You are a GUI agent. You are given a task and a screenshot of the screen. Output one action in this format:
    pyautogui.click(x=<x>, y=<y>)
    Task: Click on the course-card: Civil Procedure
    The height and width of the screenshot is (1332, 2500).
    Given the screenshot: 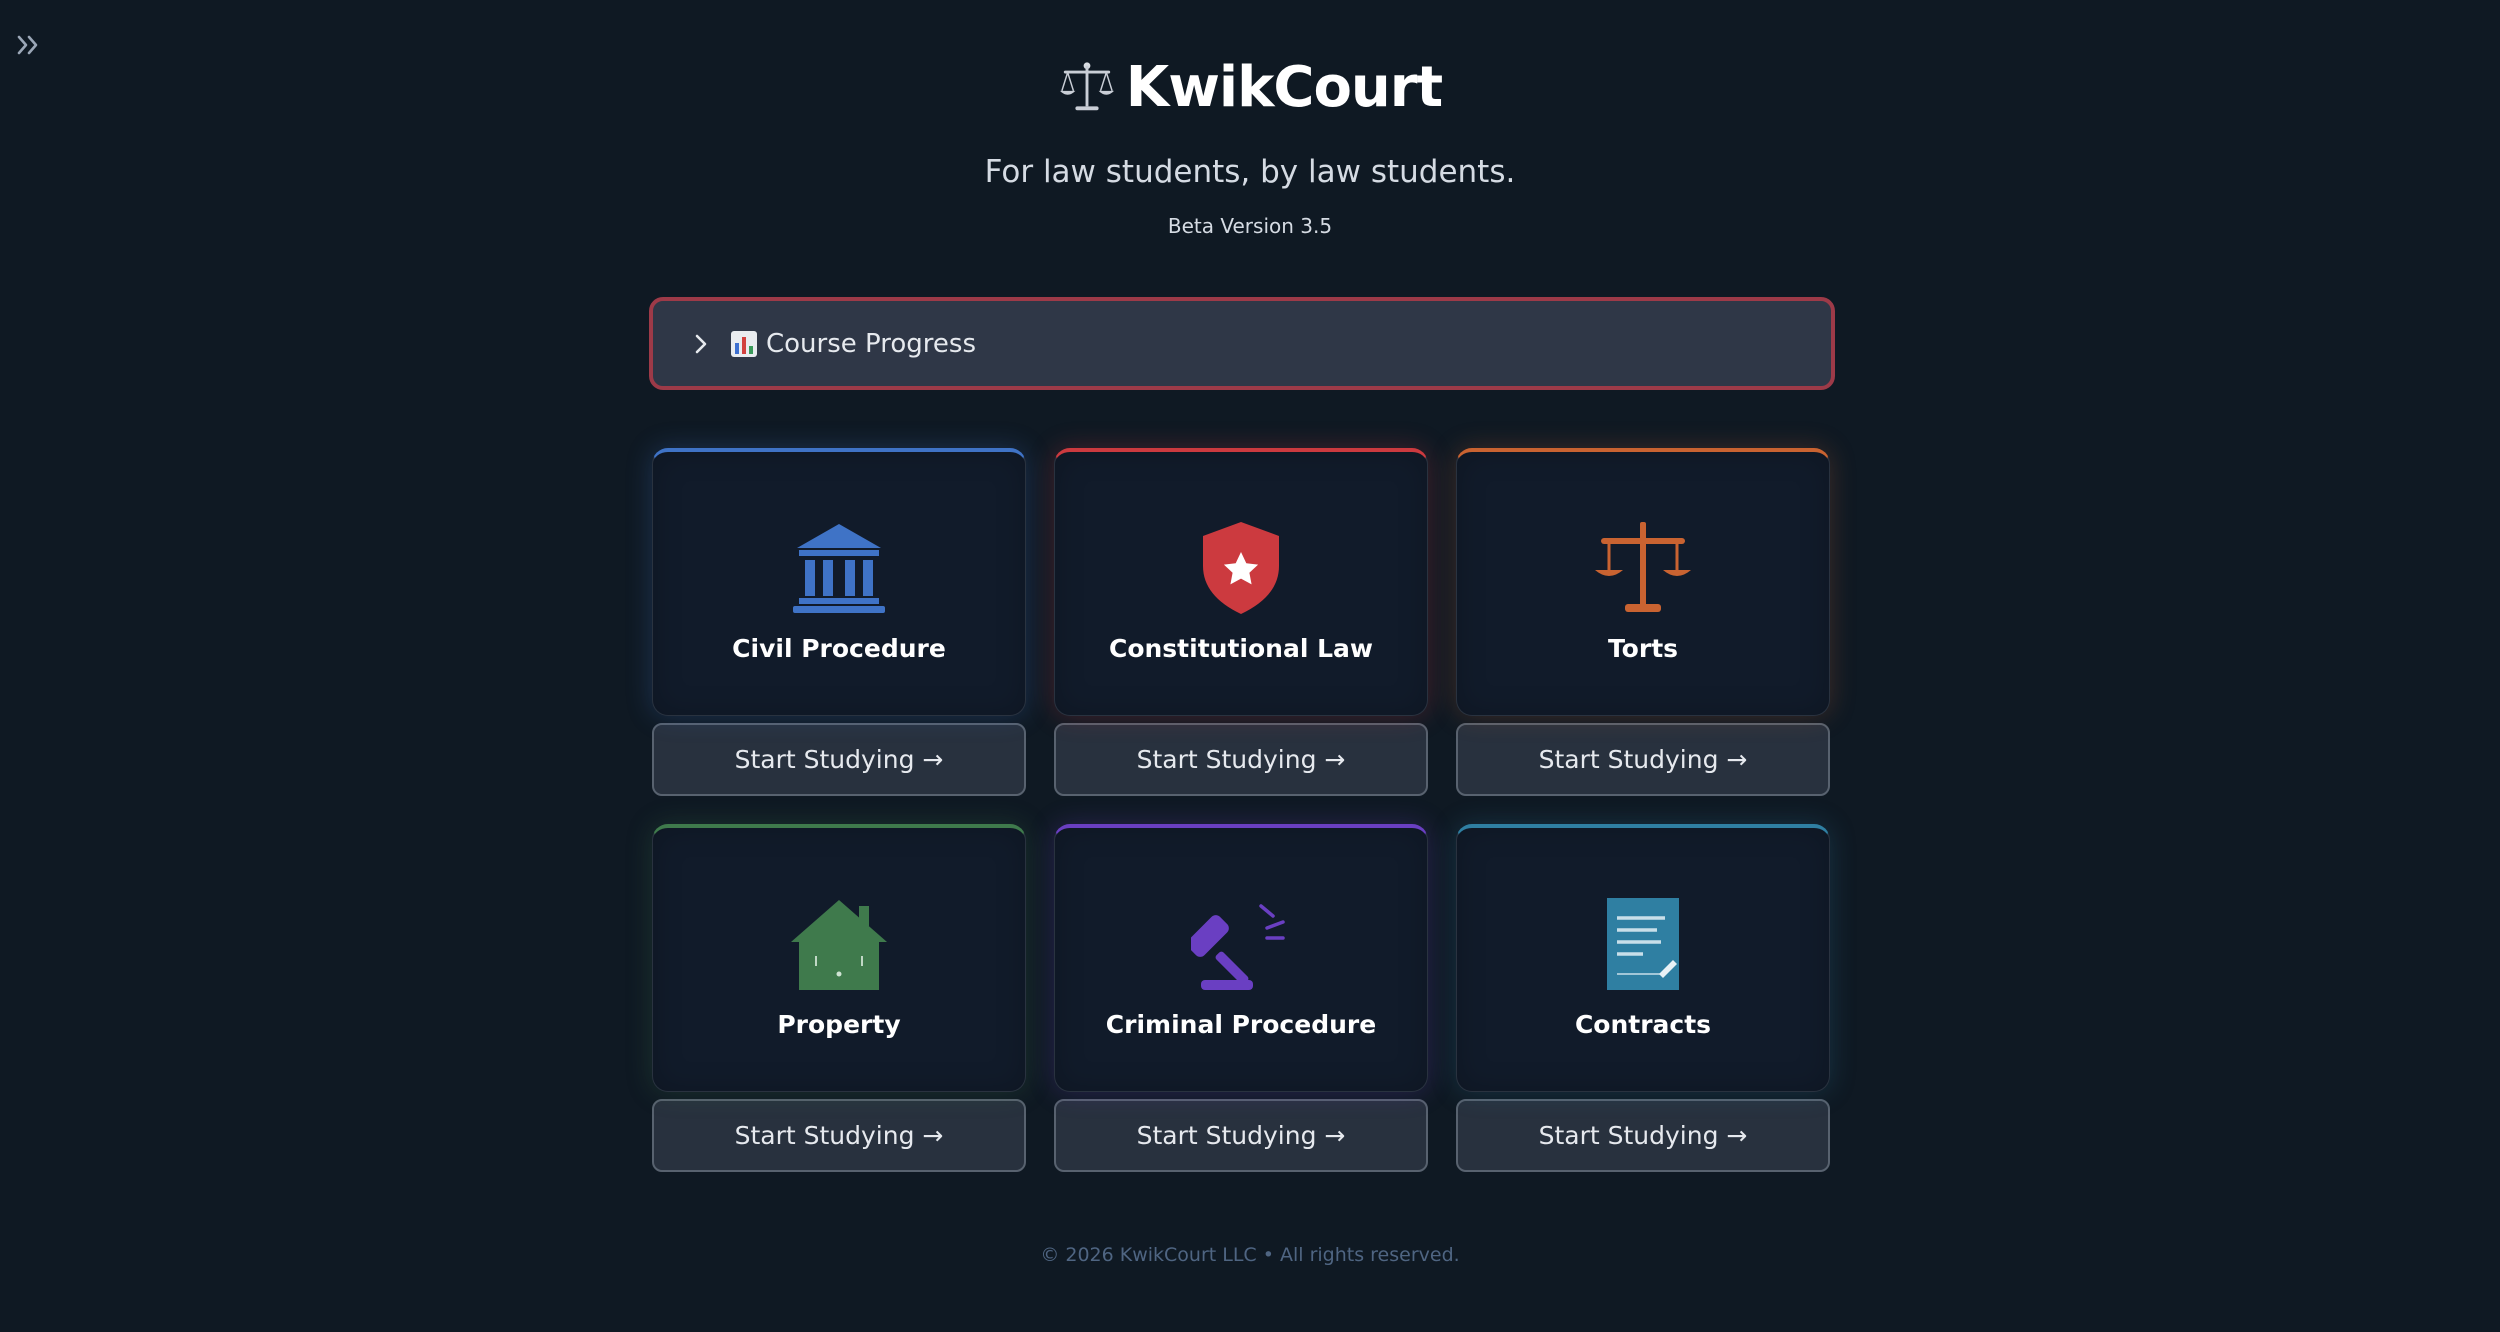 What is the action you would take?
    pyautogui.click(x=839, y=582)
    